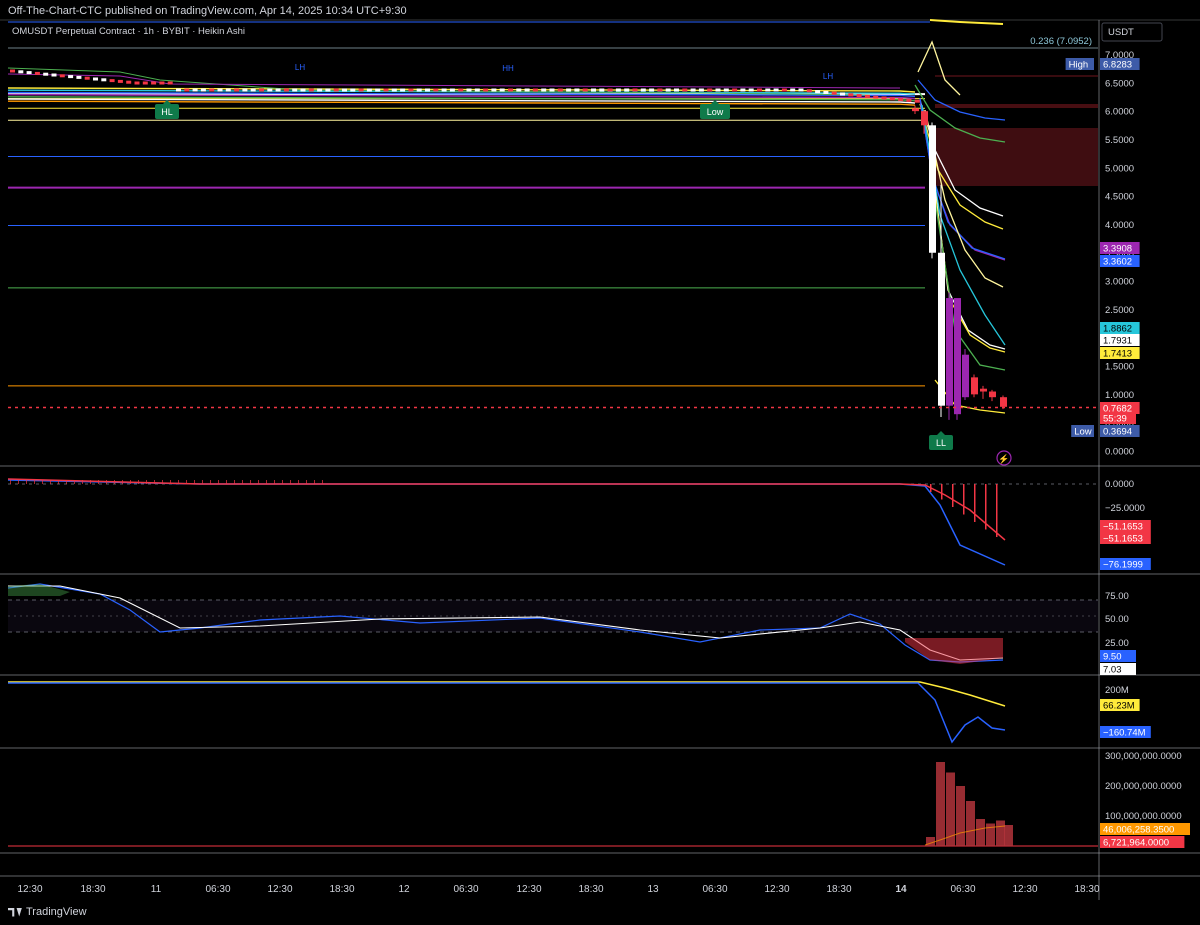  Describe the element at coordinates (1016, 106) in the screenshot. I see `supply-line` at that location.